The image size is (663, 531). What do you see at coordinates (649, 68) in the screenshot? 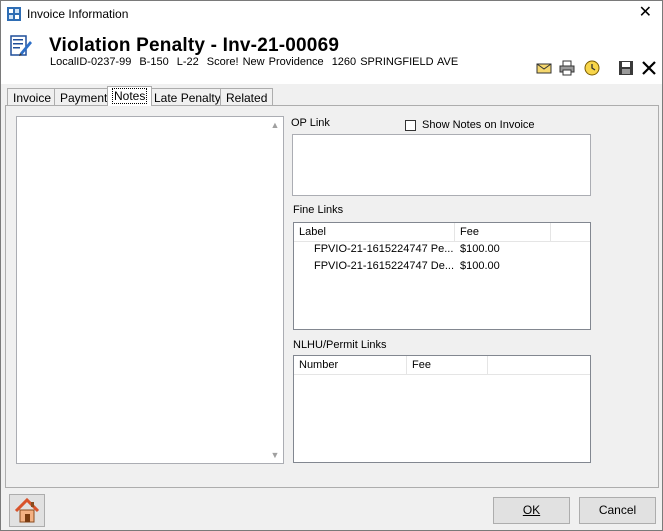
I see `close-icon` at bounding box center [649, 68].